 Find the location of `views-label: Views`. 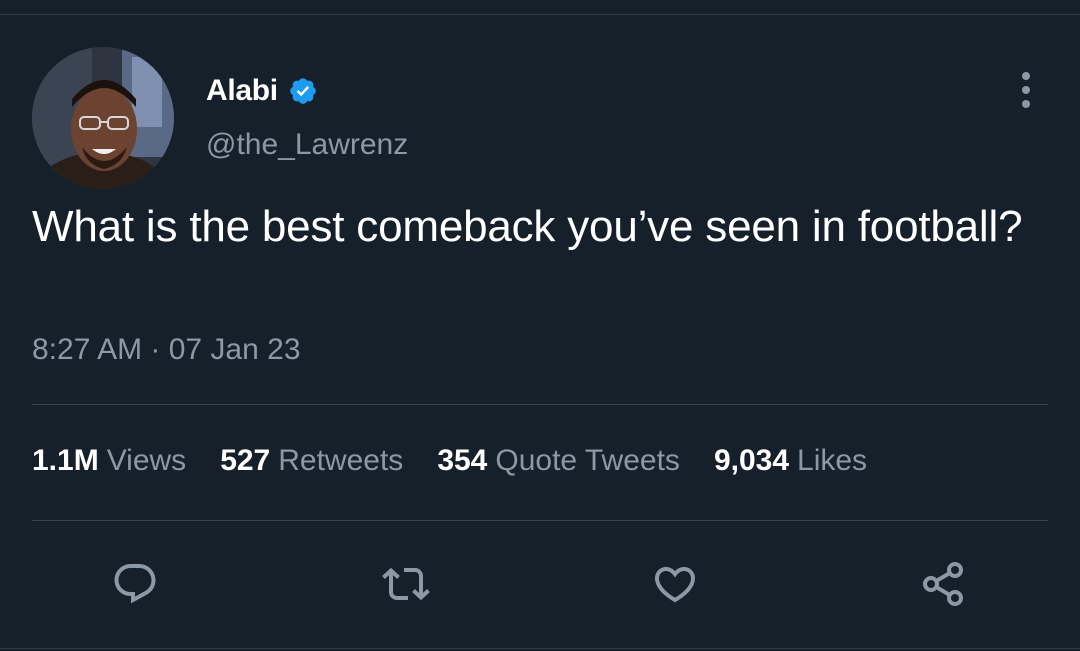

views-label: Views is located at coordinates (146, 460).